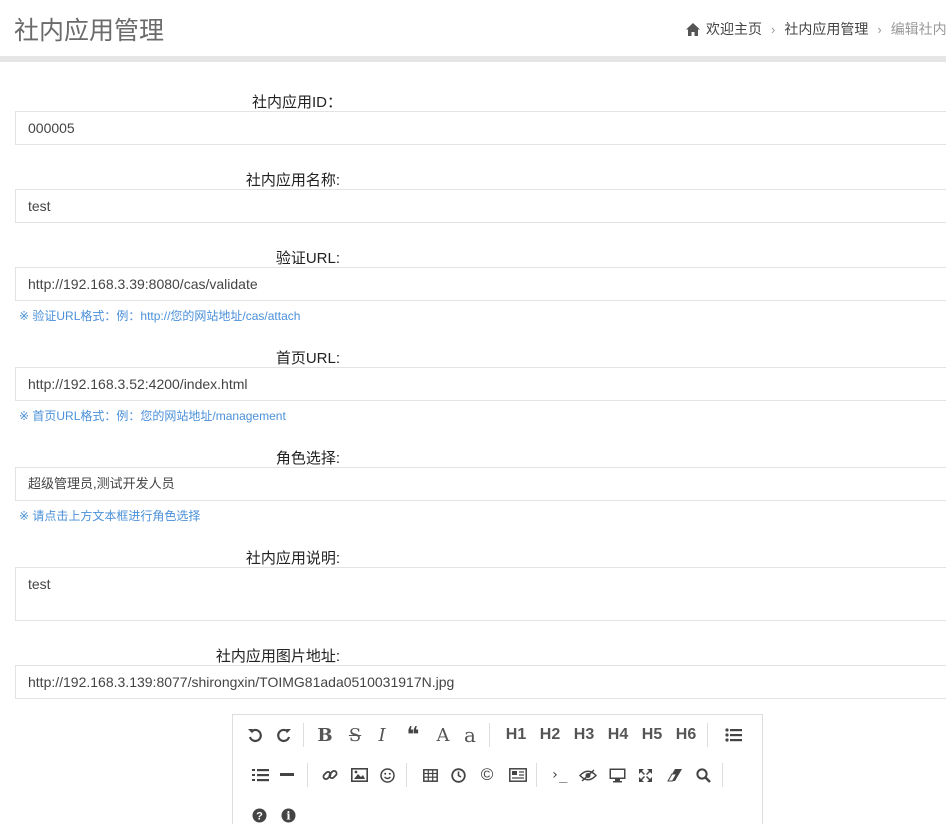  What do you see at coordinates (473, 28) in the screenshot?
I see `page-header: 社内应用管理 欢迎主页 › 社内应用管理 › 编辑社内` at bounding box center [473, 28].